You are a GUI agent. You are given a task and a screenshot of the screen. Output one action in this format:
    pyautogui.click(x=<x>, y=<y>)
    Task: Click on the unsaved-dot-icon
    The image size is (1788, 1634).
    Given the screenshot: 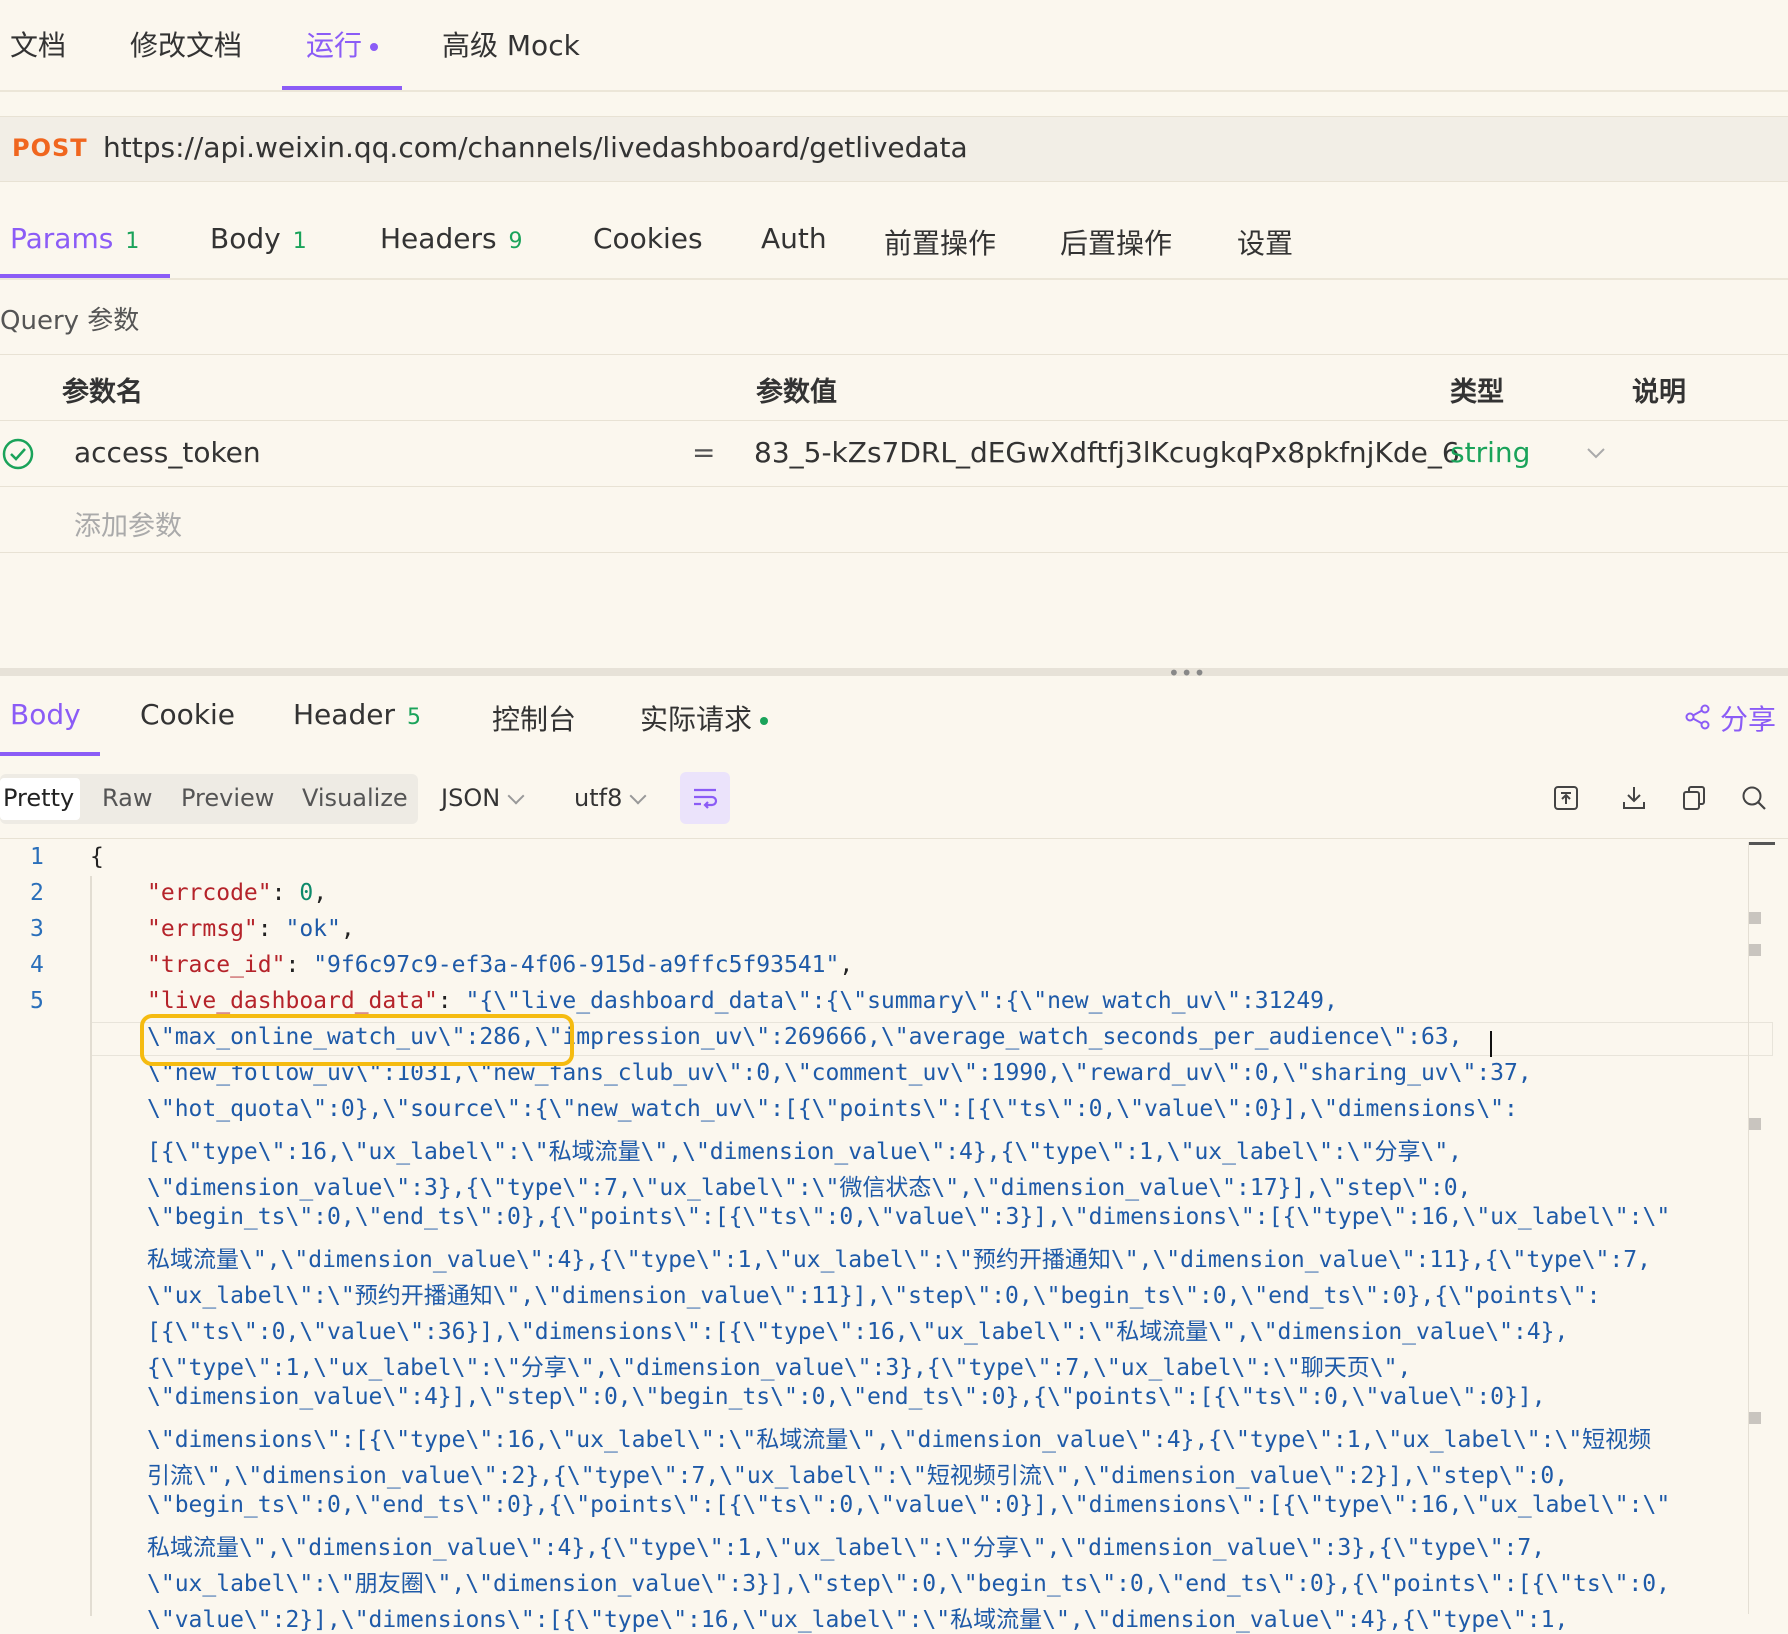 What is the action you would take?
    pyautogui.click(x=374, y=47)
    